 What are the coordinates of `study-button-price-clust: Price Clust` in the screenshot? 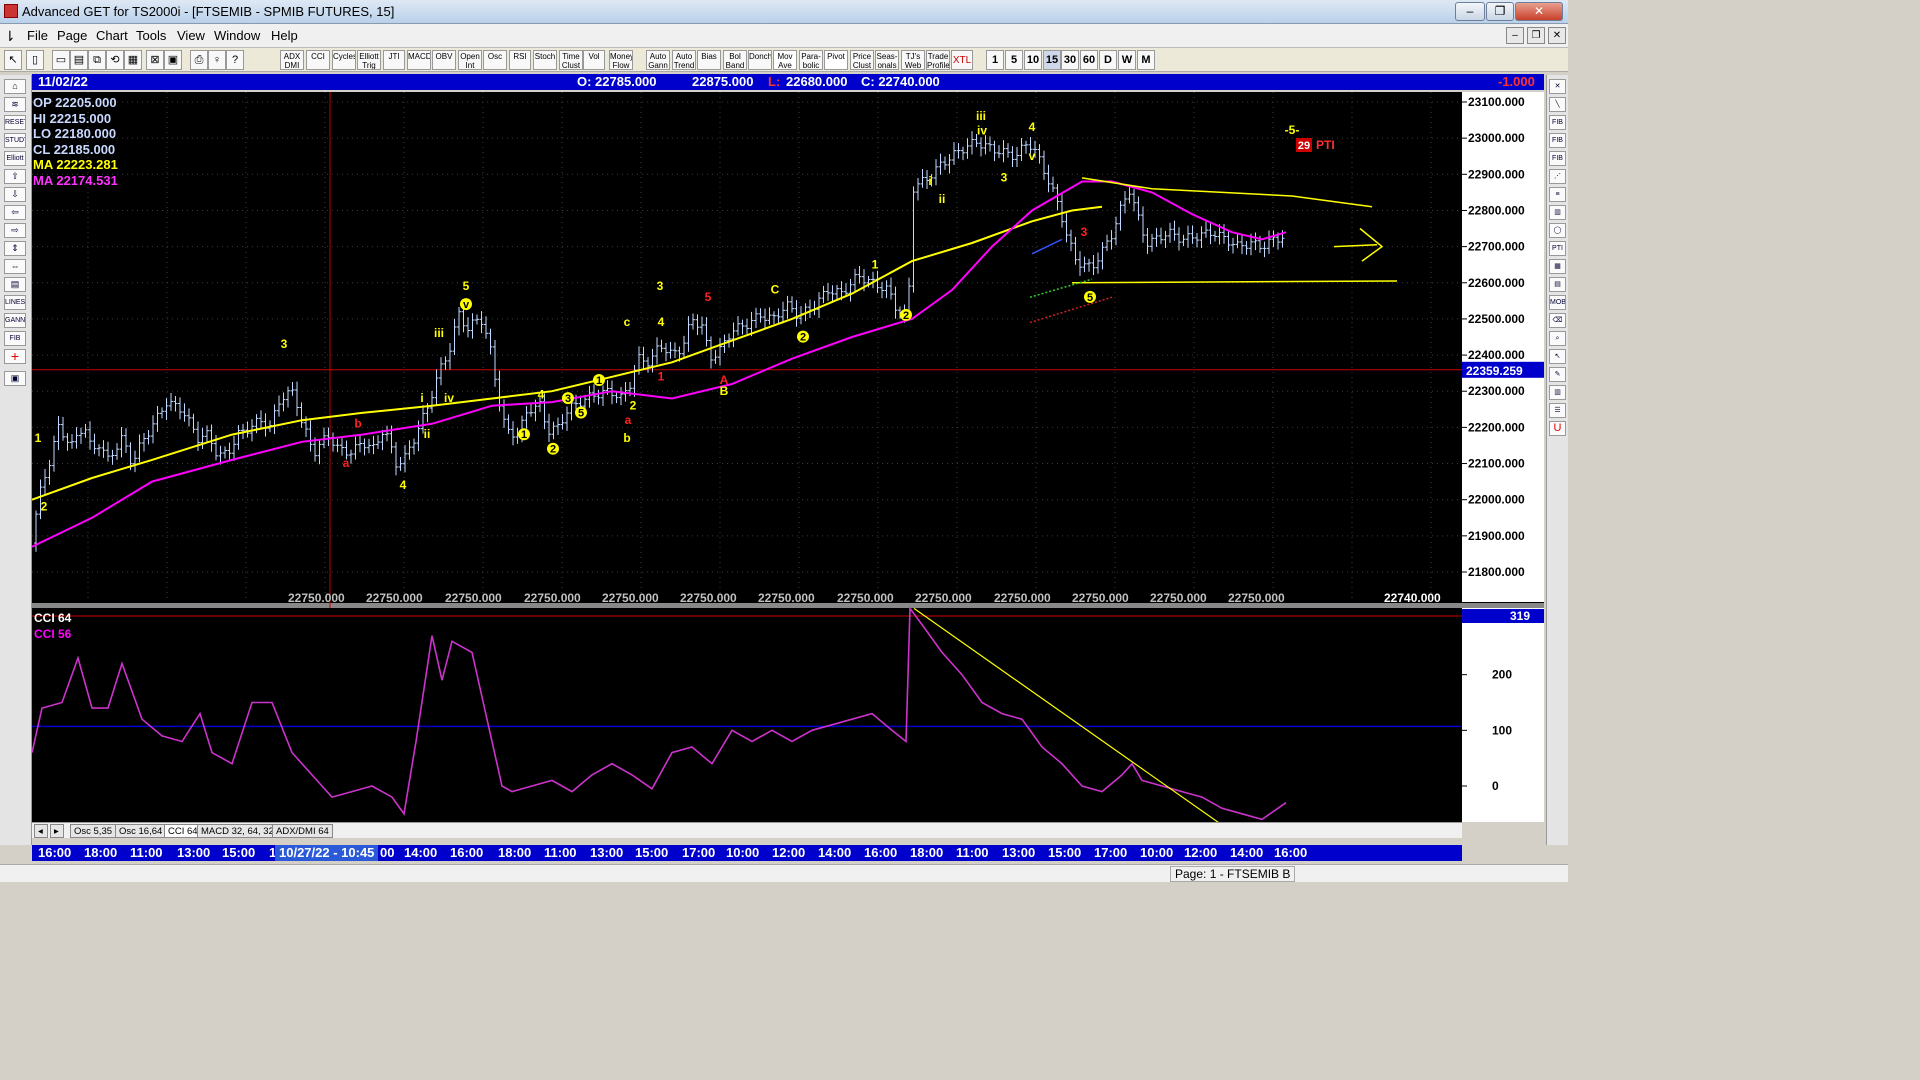 It's located at (862, 60).